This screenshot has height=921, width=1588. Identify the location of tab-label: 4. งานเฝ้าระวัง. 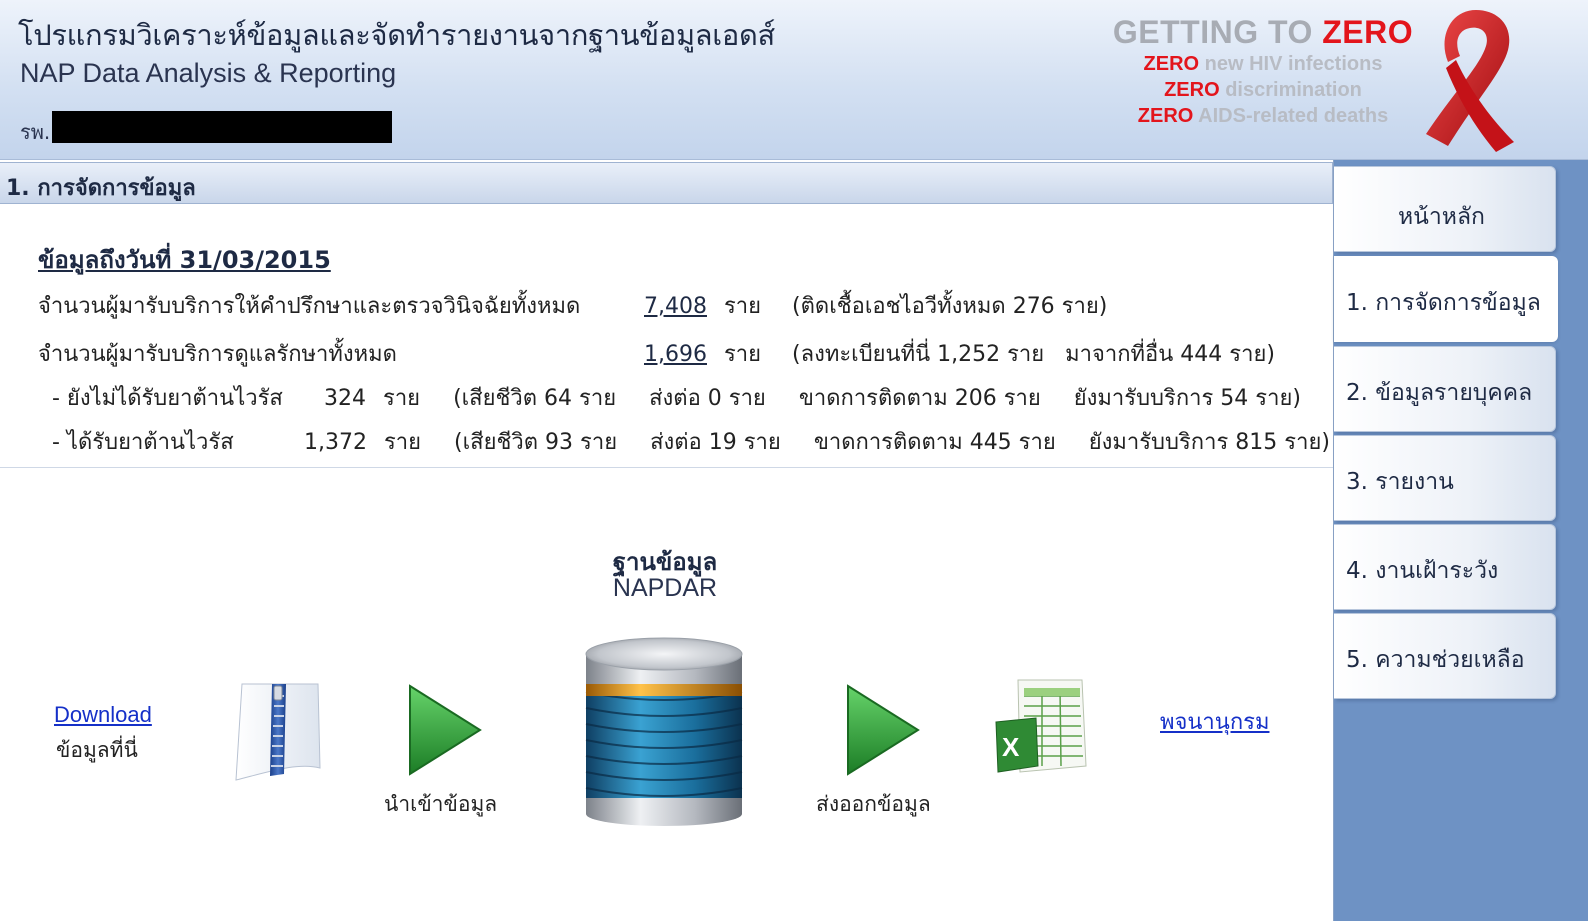
(1422, 571).